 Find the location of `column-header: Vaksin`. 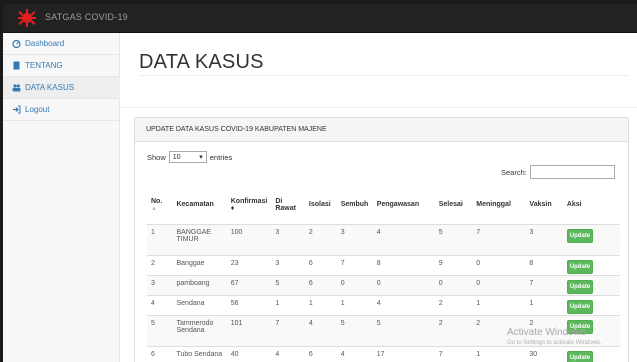

column-header: Vaksin is located at coordinates (544, 205).